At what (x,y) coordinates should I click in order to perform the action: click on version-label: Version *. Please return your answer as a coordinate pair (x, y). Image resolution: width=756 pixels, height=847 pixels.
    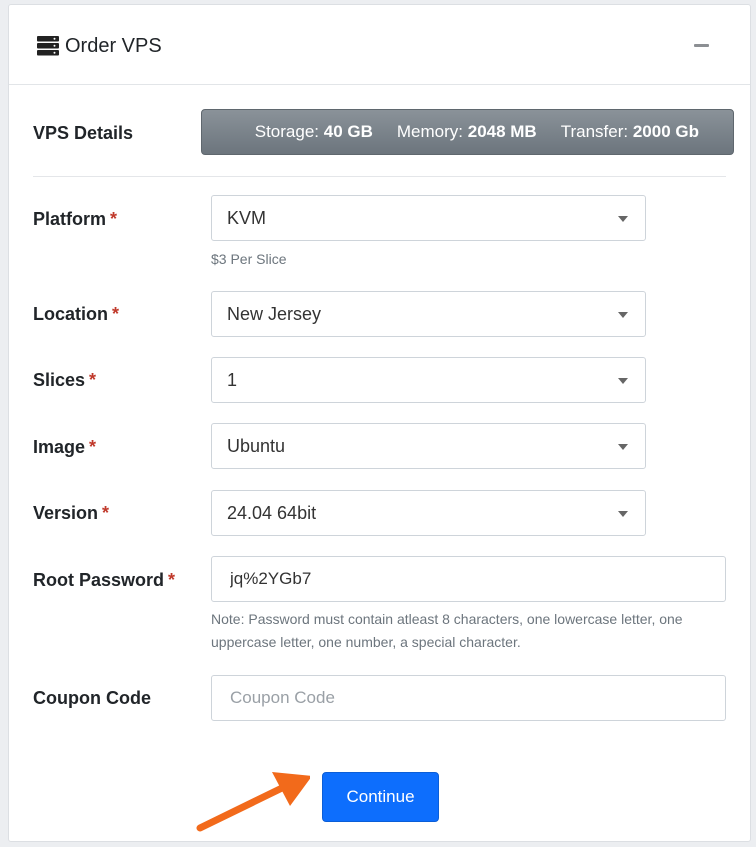
    Looking at the image, I should click on (71, 513).